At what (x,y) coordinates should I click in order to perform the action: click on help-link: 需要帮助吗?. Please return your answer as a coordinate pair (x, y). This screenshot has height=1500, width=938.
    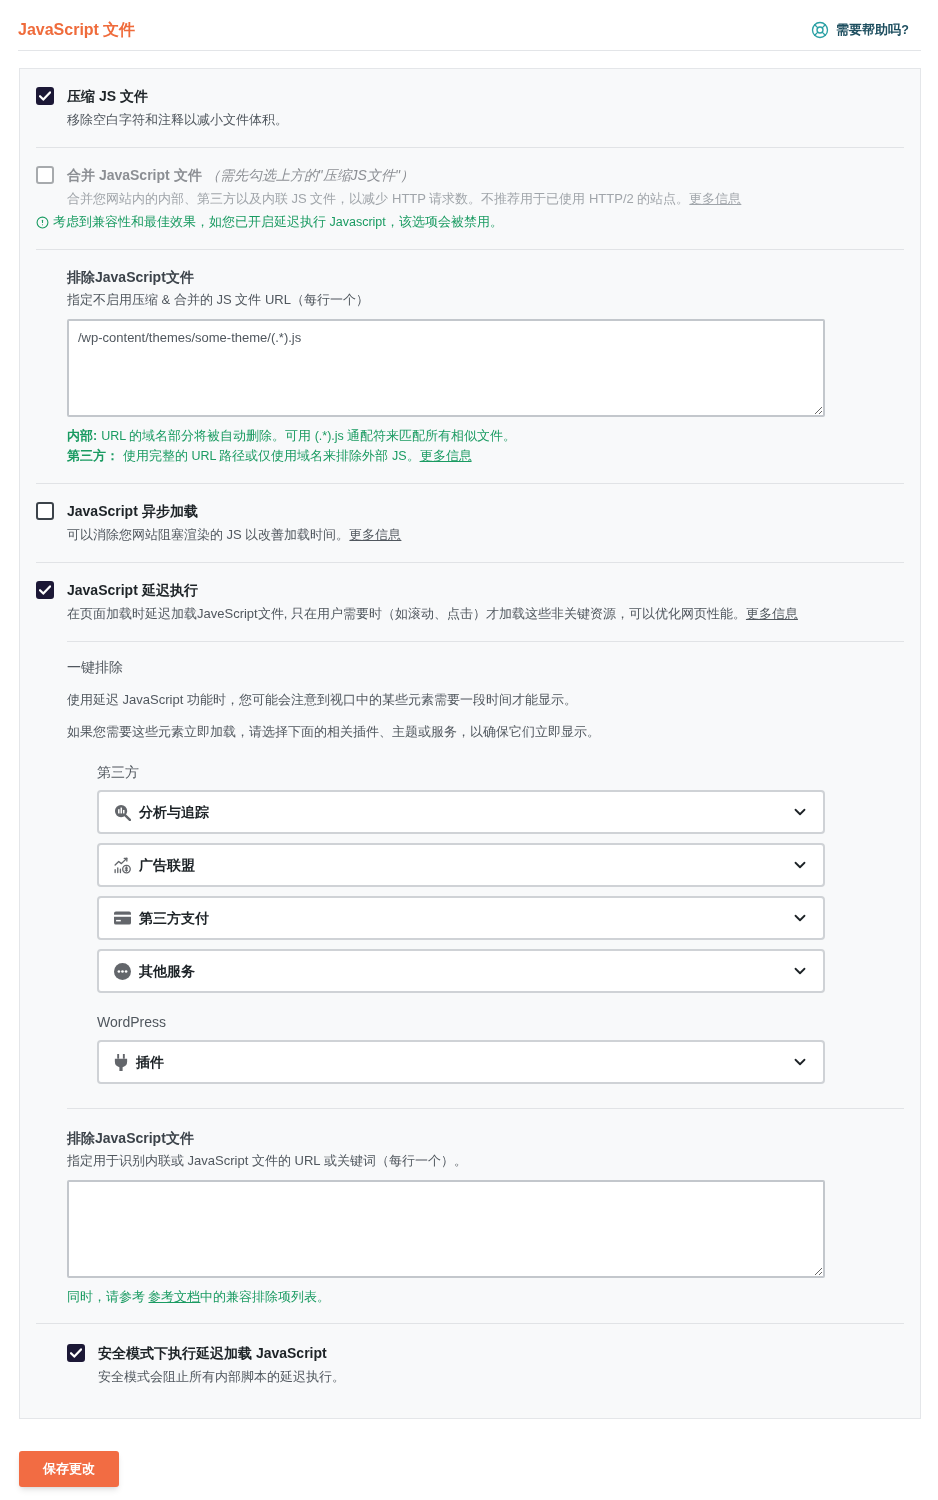
    Looking at the image, I should click on (860, 30).